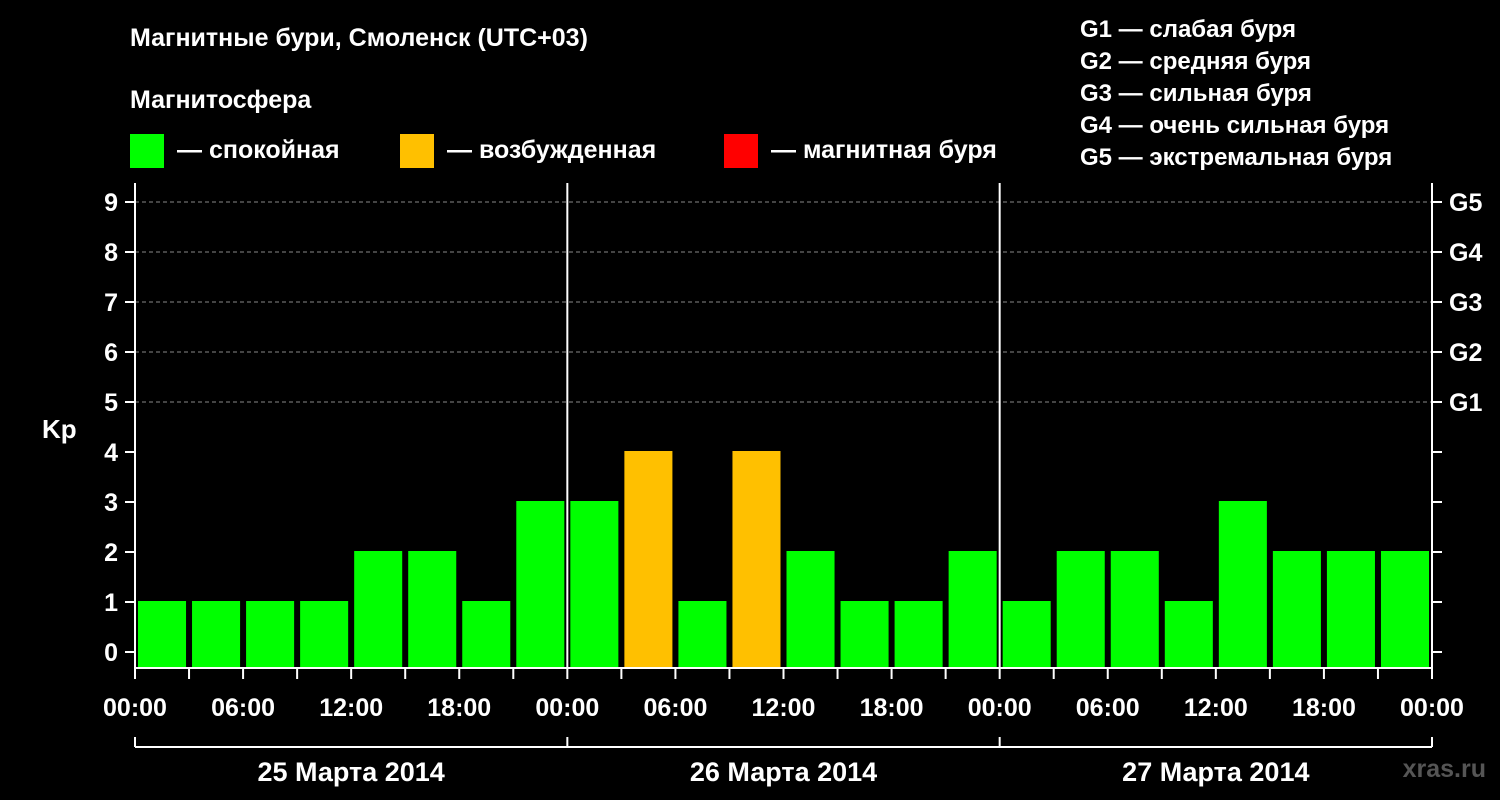 The width and height of the screenshot is (1500, 800). Describe the element at coordinates (111, 253) in the screenshot. I see `y-tick-label: 8` at that location.